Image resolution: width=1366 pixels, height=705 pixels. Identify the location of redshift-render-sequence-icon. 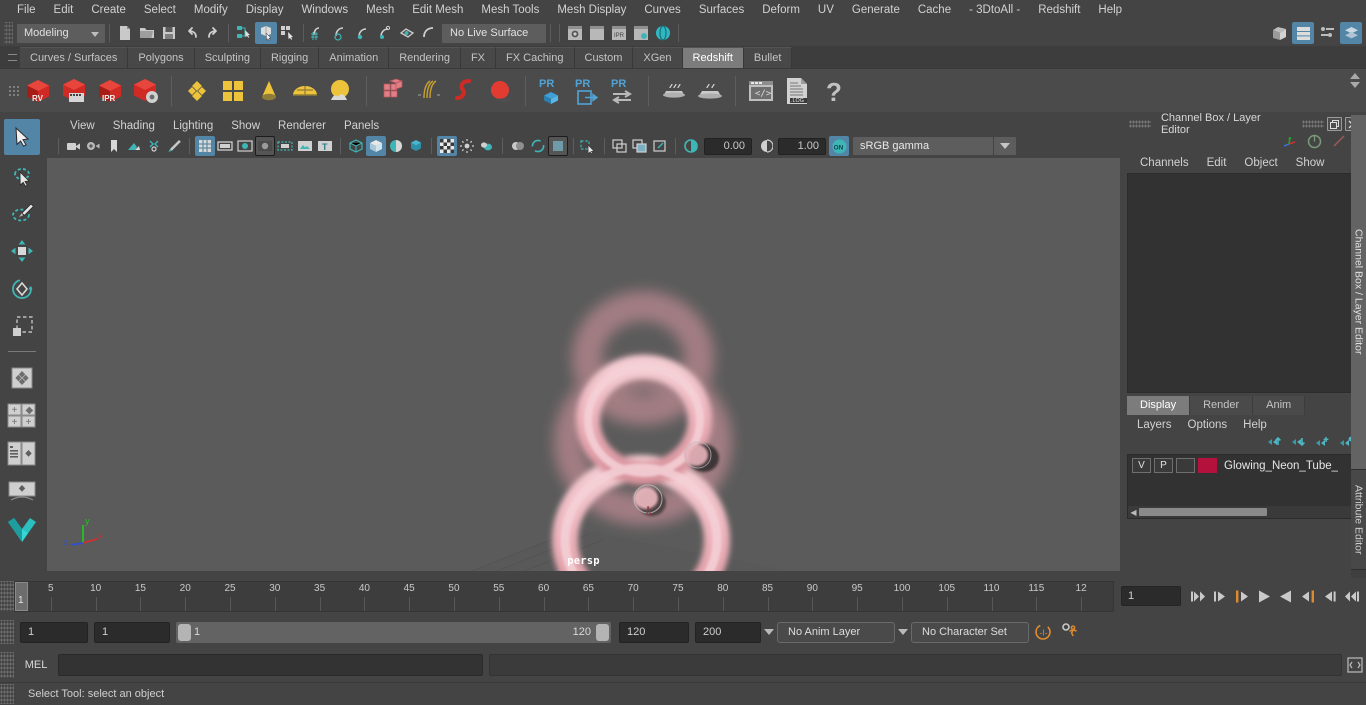
(74, 91).